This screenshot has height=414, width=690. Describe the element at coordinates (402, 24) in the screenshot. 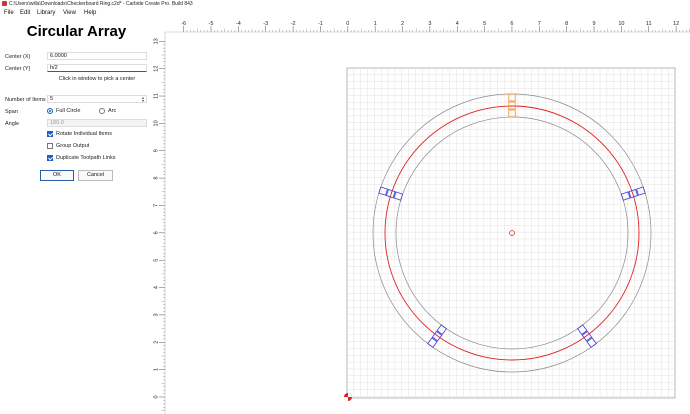

I see `ruler-x-label: 2` at that location.